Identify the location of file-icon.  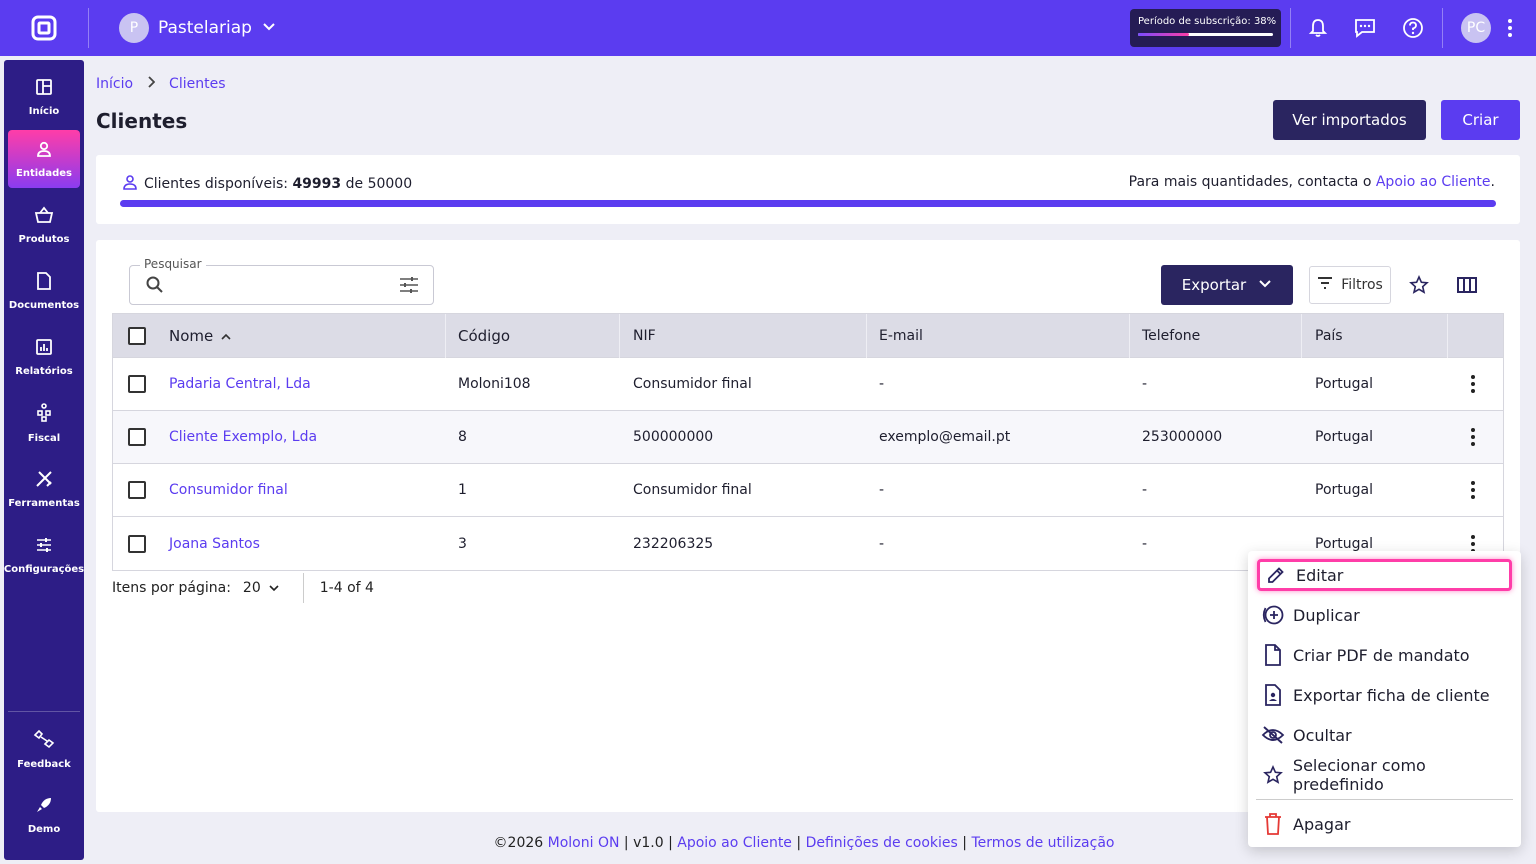
(1273, 655).